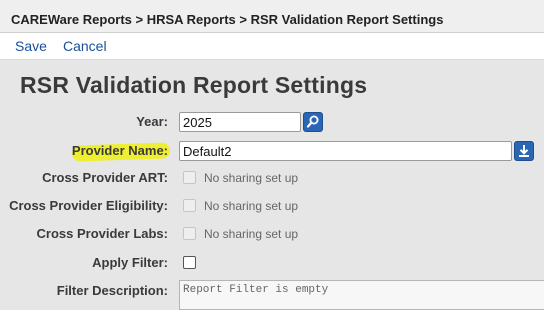  Describe the element at coordinates (152, 121) in the screenshot. I see `year-label: Year:` at that location.